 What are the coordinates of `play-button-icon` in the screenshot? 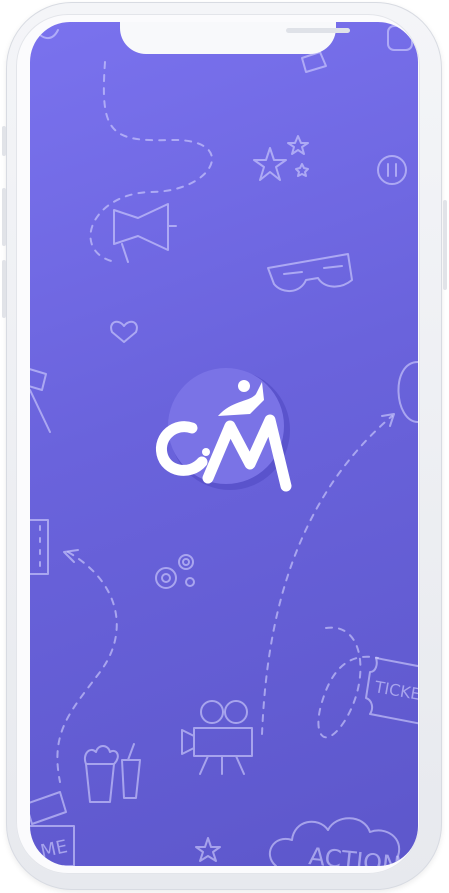 It's located at (407, 392).